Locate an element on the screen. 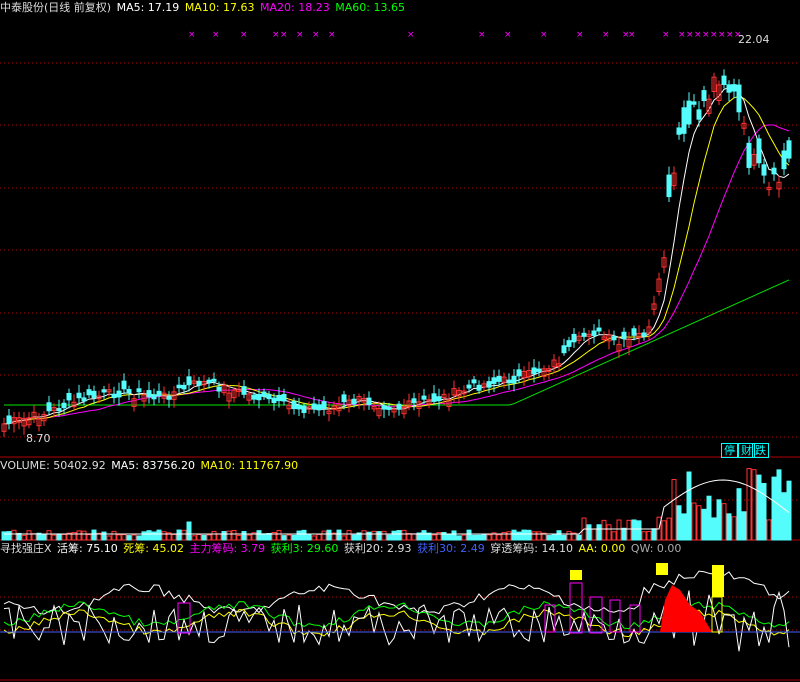 This screenshot has height=682, width=800. indicator-name: 寻找强庄X is located at coordinates (26, 548).